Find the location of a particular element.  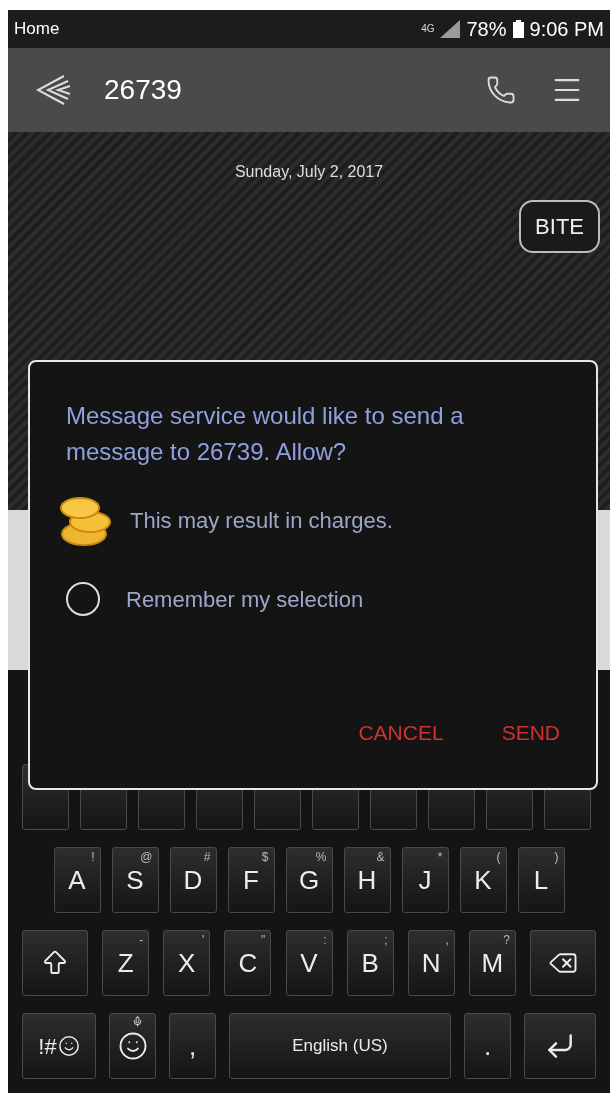

key-hint: @ is located at coordinates (146, 857).